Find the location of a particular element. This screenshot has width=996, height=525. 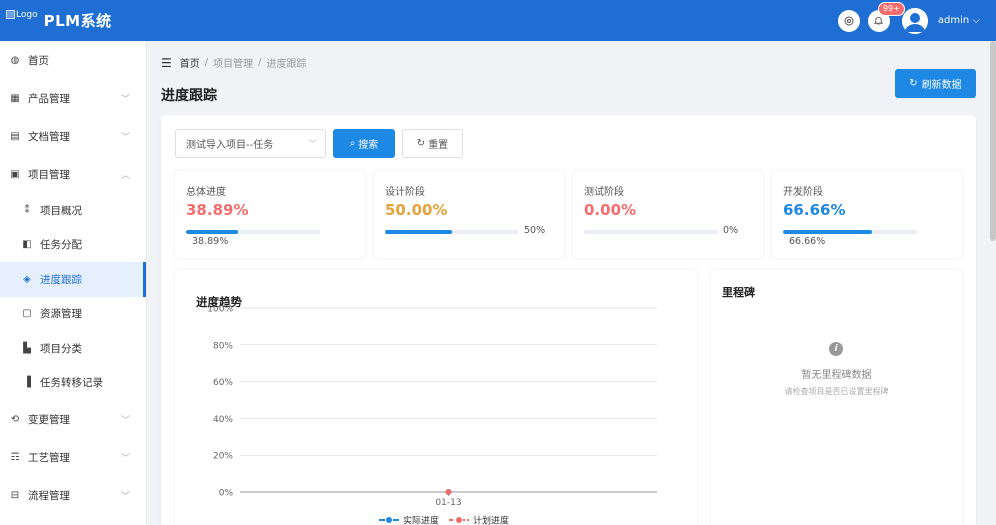

stat-card-design: 设计阶段 50.00% 50% is located at coordinates (469, 214).